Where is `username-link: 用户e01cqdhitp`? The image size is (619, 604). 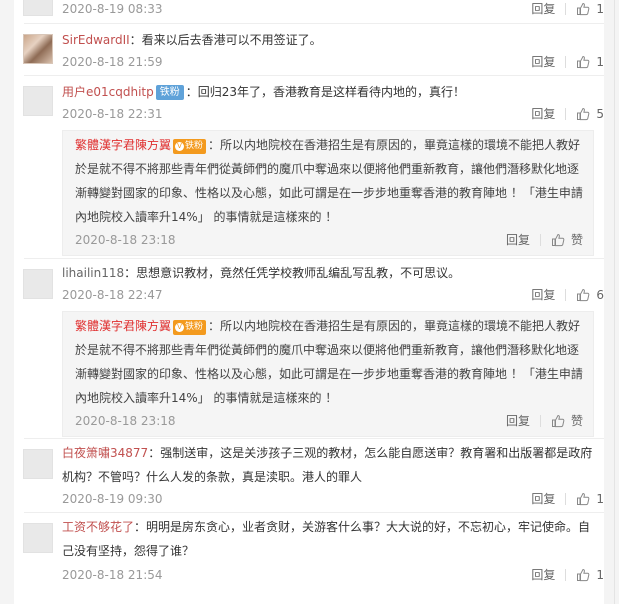
username-link: 用户e01cqdhitp is located at coordinates (108, 92).